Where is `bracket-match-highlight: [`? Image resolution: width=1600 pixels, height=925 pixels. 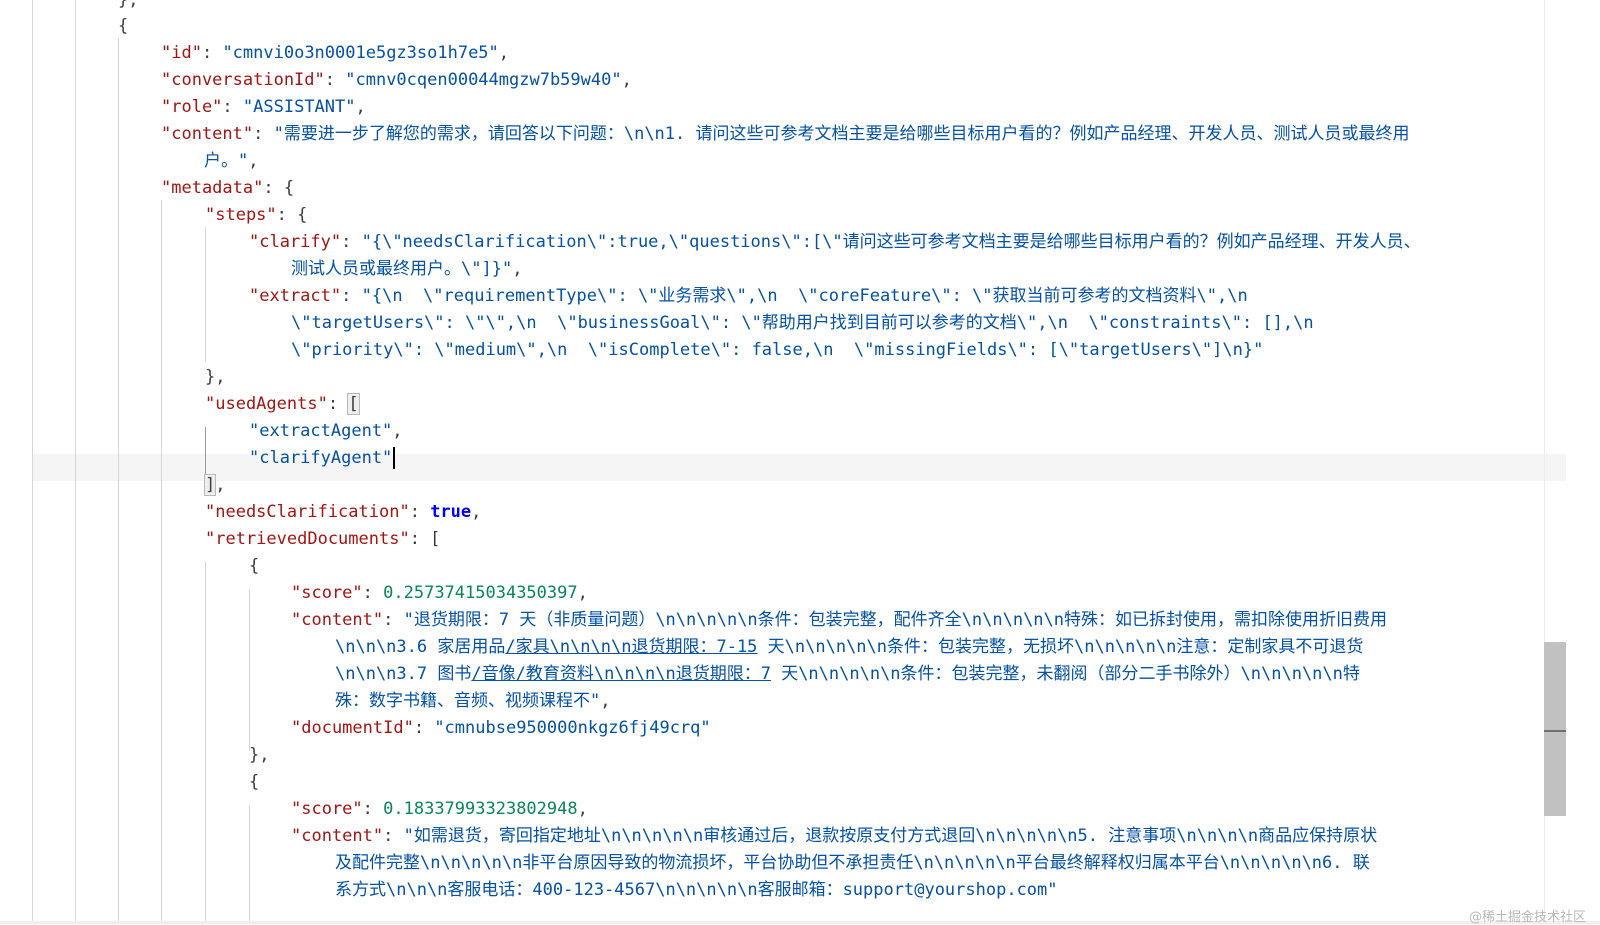
bracket-match-highlight: [ is located at coordinates (353, 404).